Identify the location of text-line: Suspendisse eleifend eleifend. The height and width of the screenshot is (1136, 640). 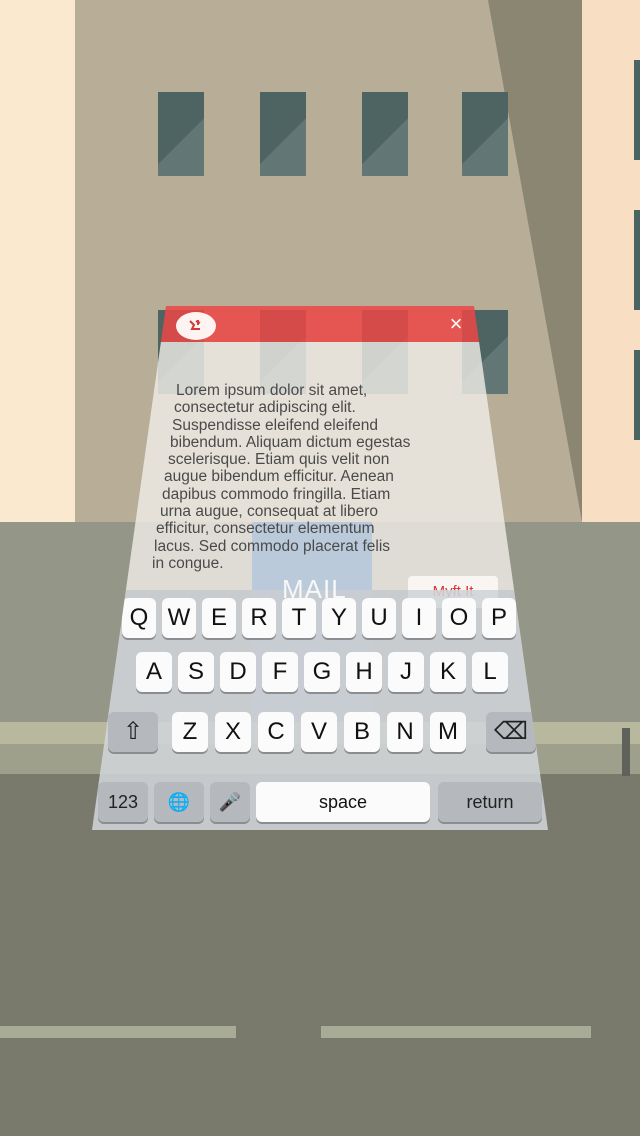
(275, 425).